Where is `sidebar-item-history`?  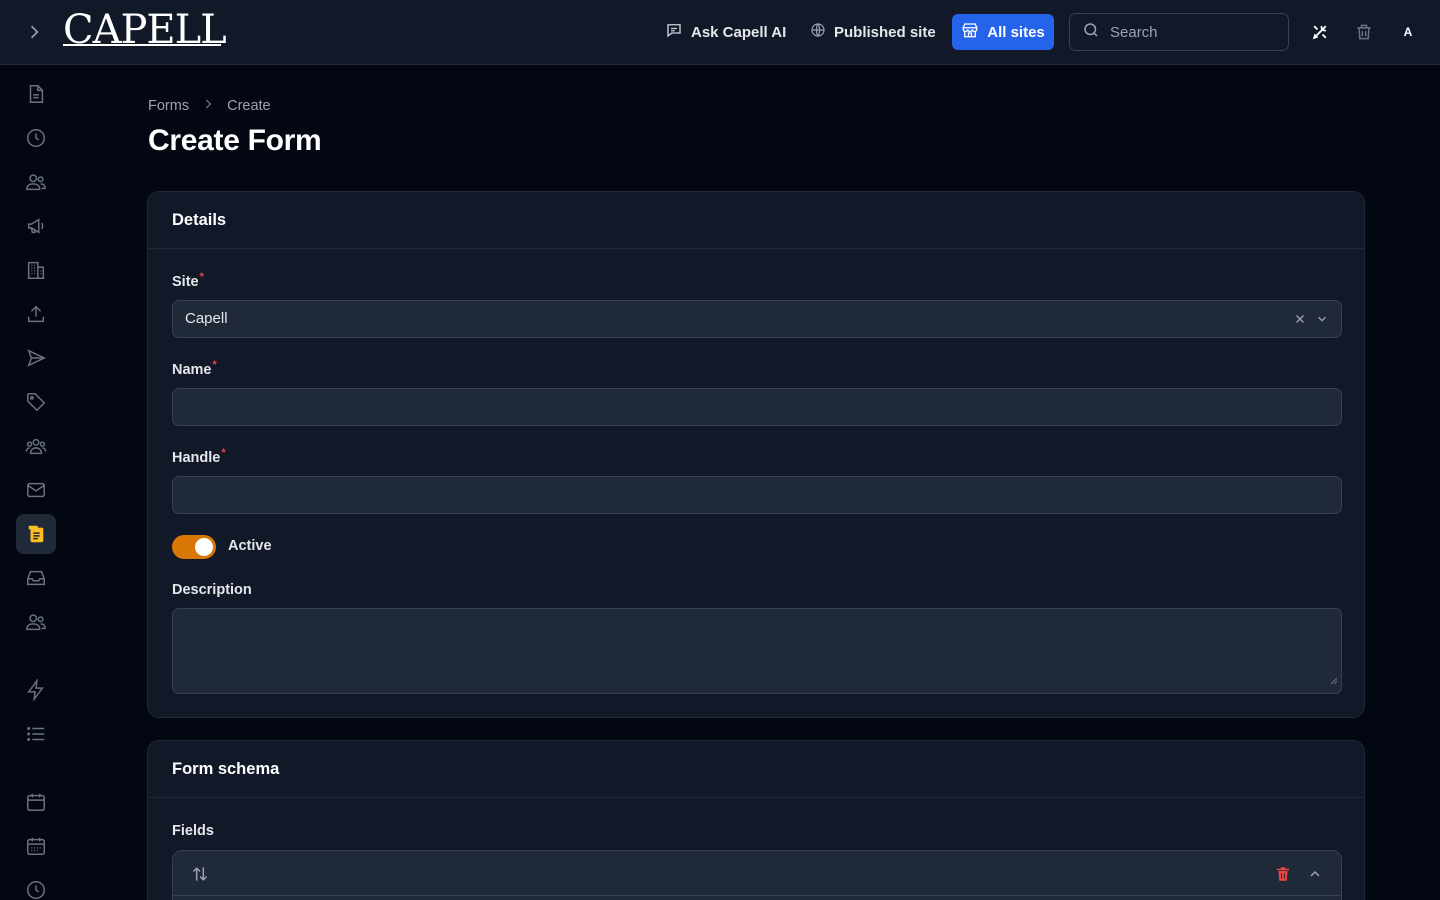
sidebar-item-history is located at coordinates (36, 138).